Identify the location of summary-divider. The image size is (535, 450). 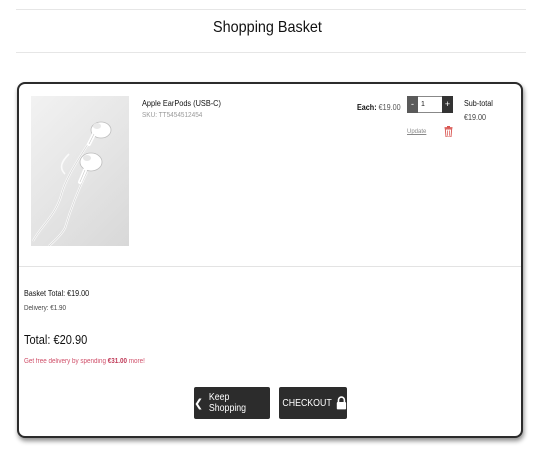
(270, 266).